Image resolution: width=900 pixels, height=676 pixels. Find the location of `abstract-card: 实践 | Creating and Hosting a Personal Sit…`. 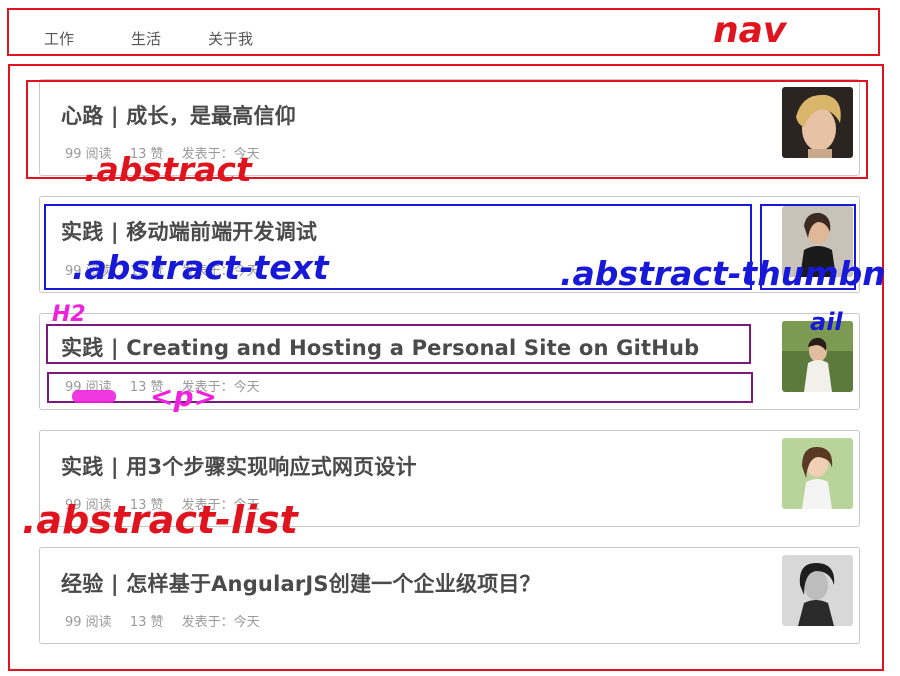

abstract-card: 实践 | Creating and Hosting a Personal Sit… is located at coordinates (449, 361).